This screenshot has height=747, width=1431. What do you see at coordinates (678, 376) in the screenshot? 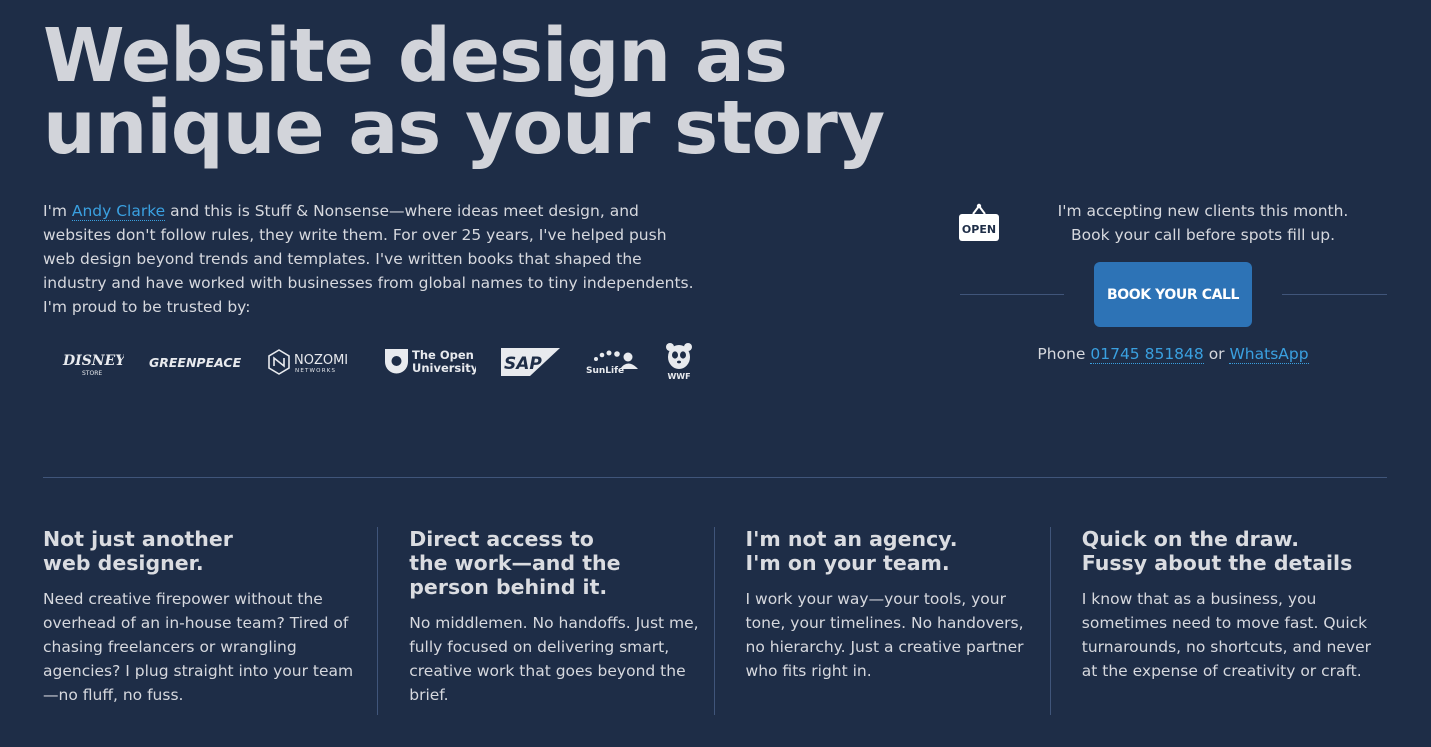
I see `wwf-logo-text: WWF` at bounding box center [678, 376].